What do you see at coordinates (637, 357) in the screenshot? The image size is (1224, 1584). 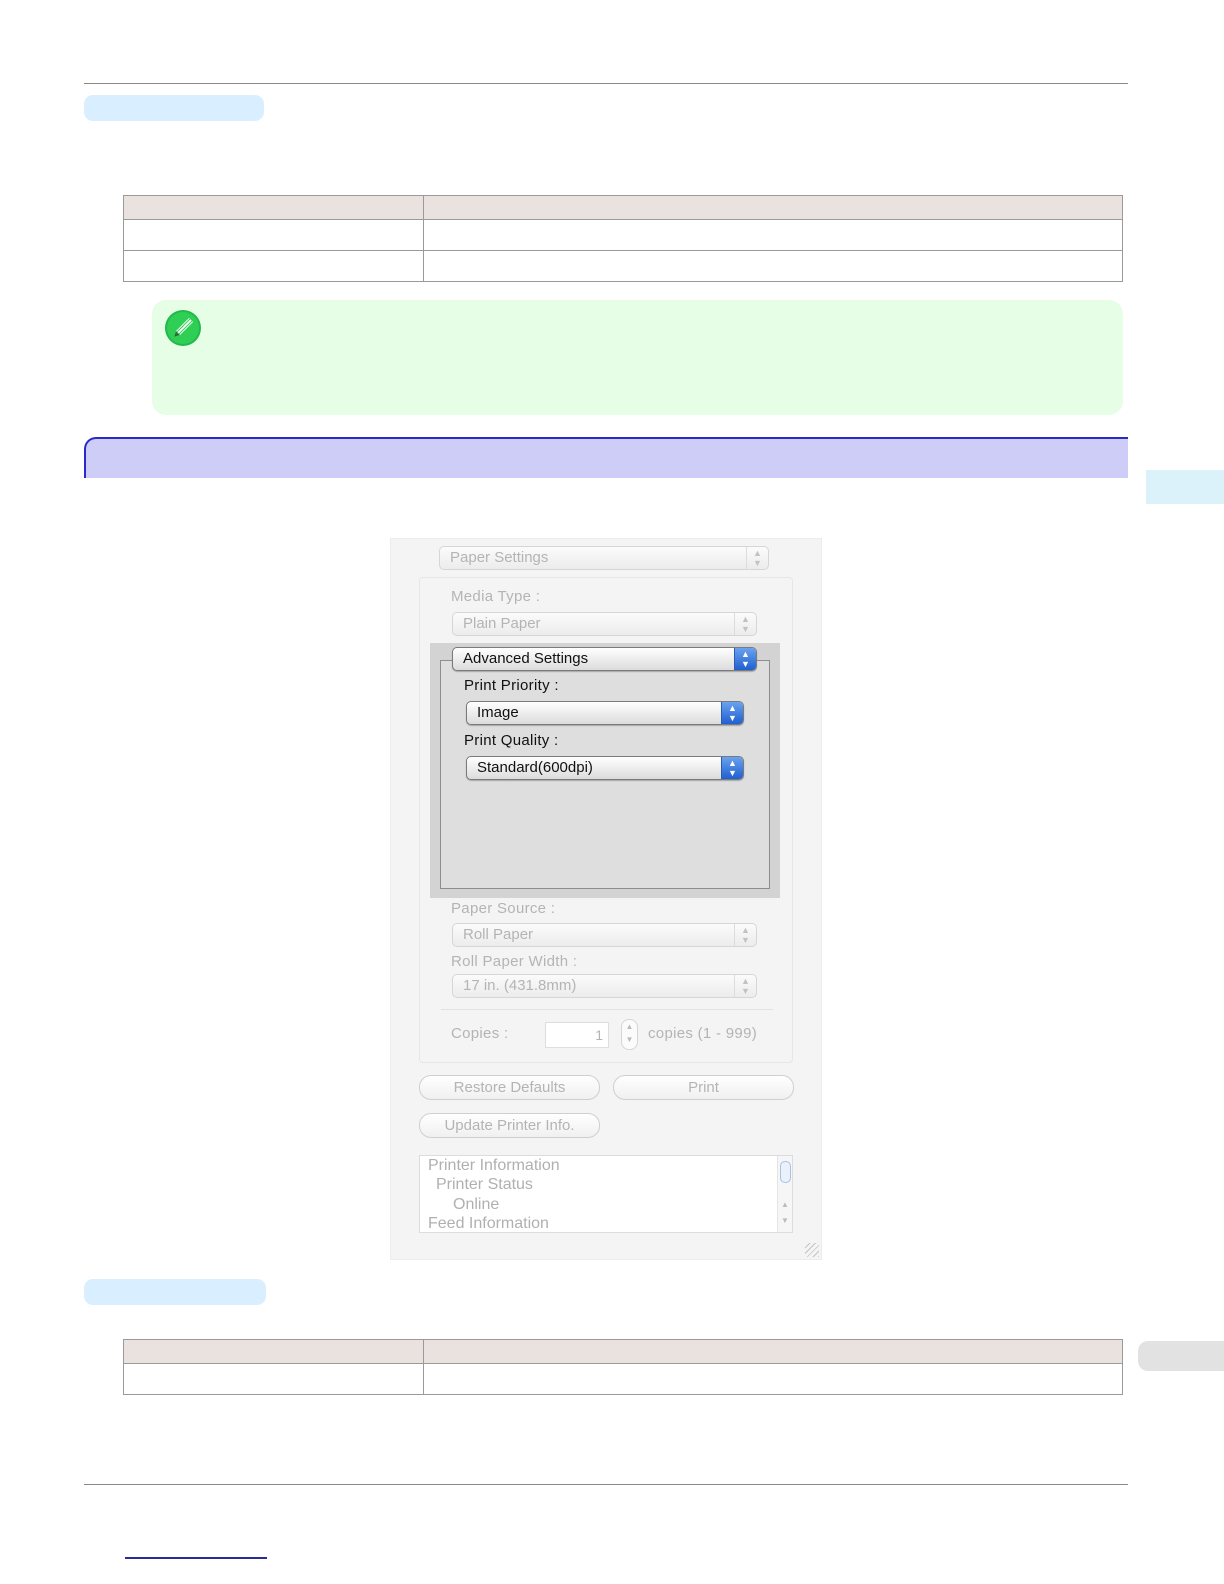 I see `note-box` at bounding box center [637, 357].